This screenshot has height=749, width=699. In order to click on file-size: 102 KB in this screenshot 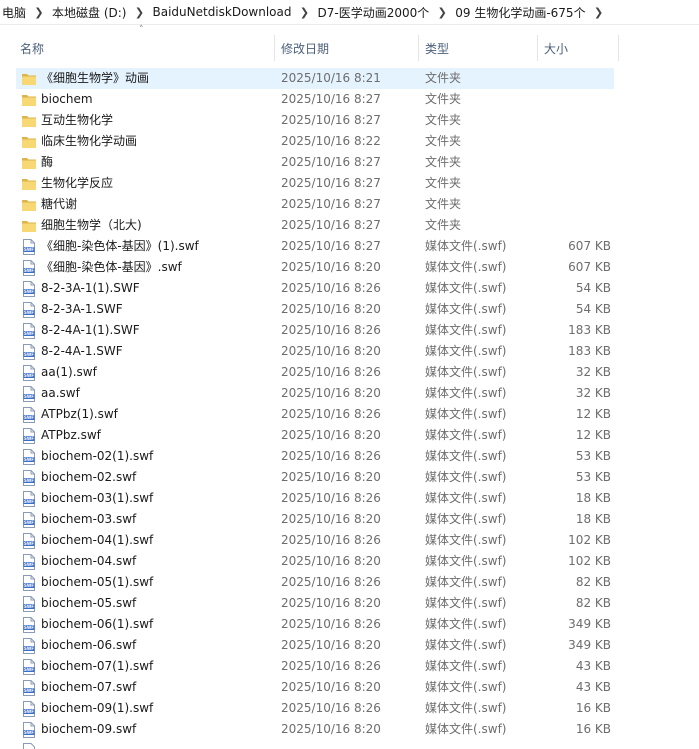, I will do `click(589, 561)`.